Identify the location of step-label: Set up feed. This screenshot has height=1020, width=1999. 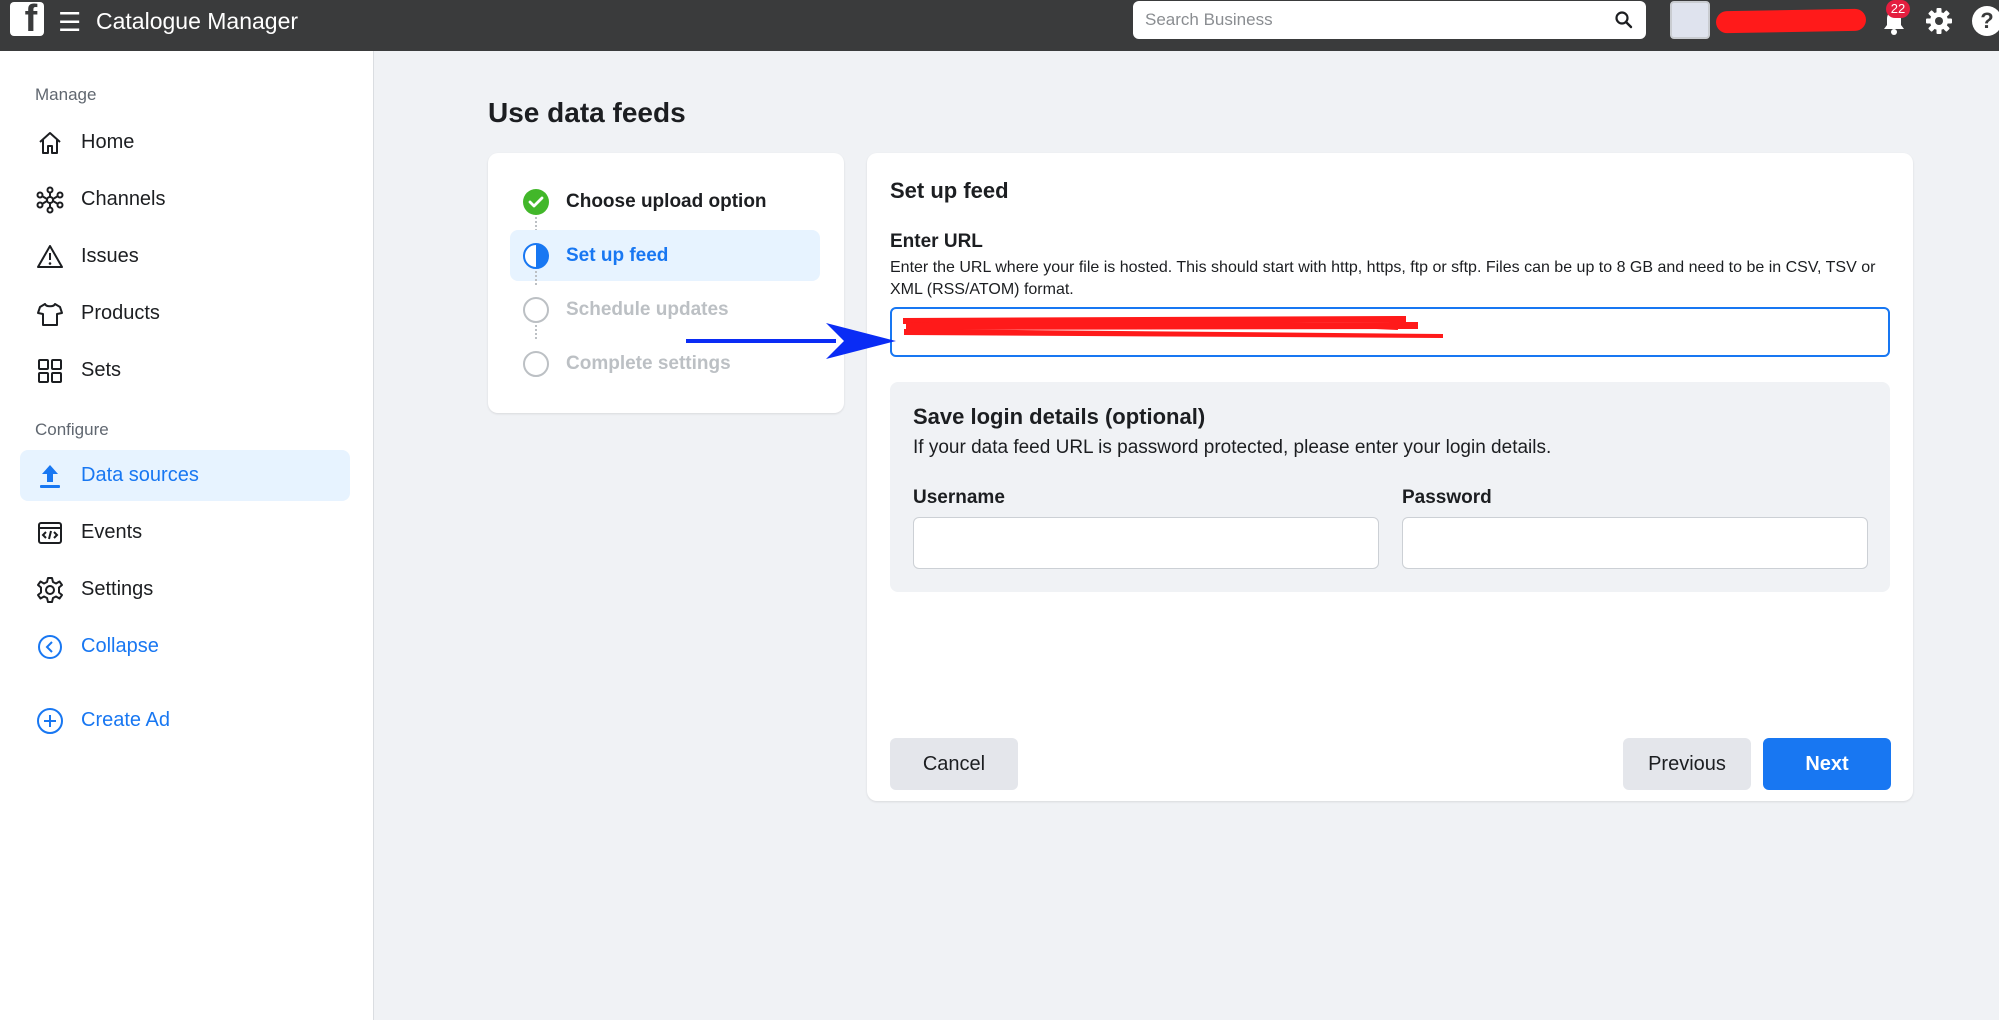
(617, 255).